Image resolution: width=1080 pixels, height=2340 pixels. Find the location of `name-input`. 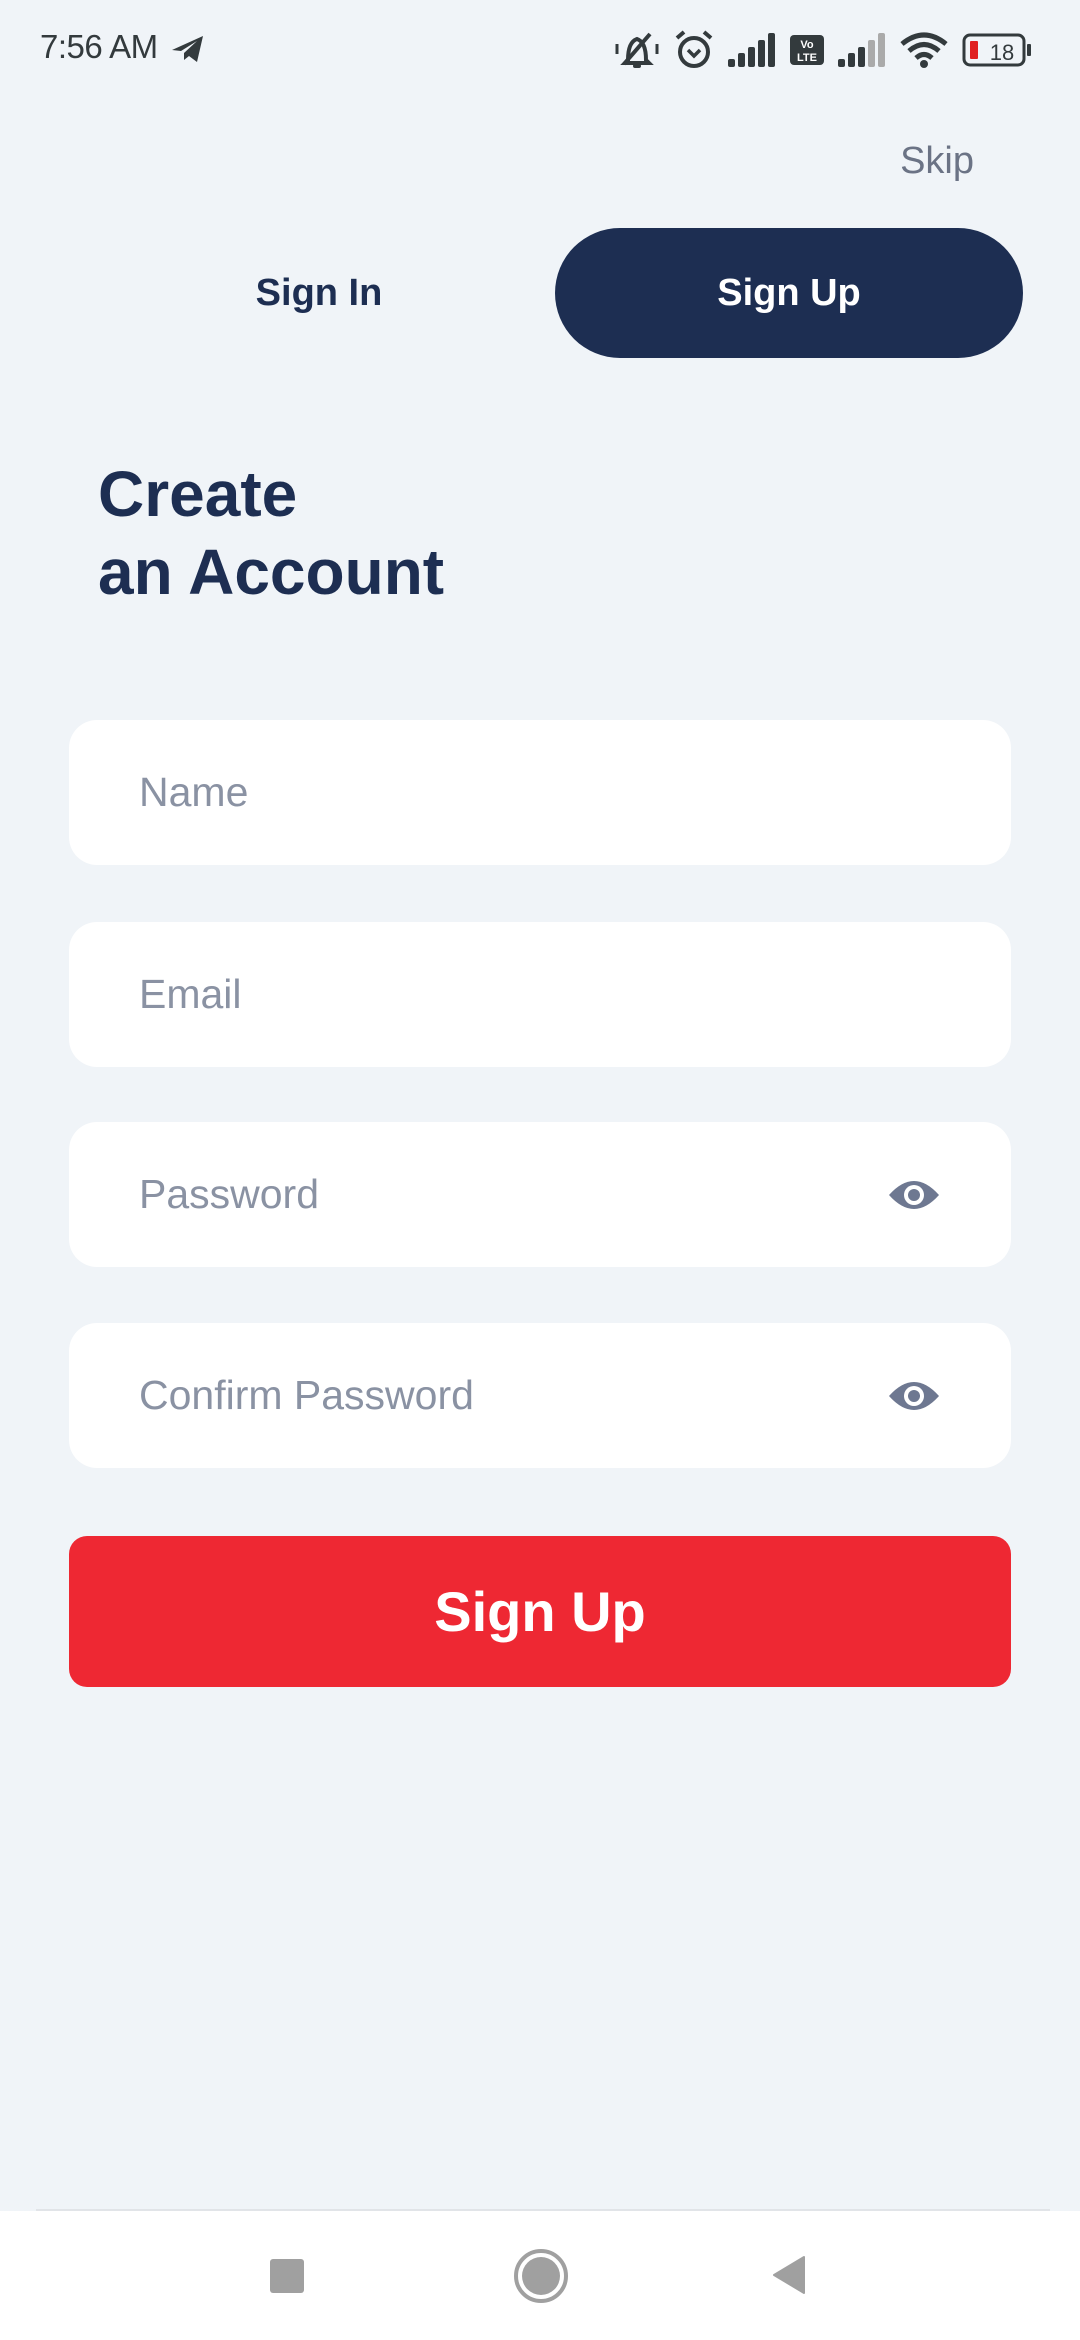

name-input is located at coordinates (489, 792).